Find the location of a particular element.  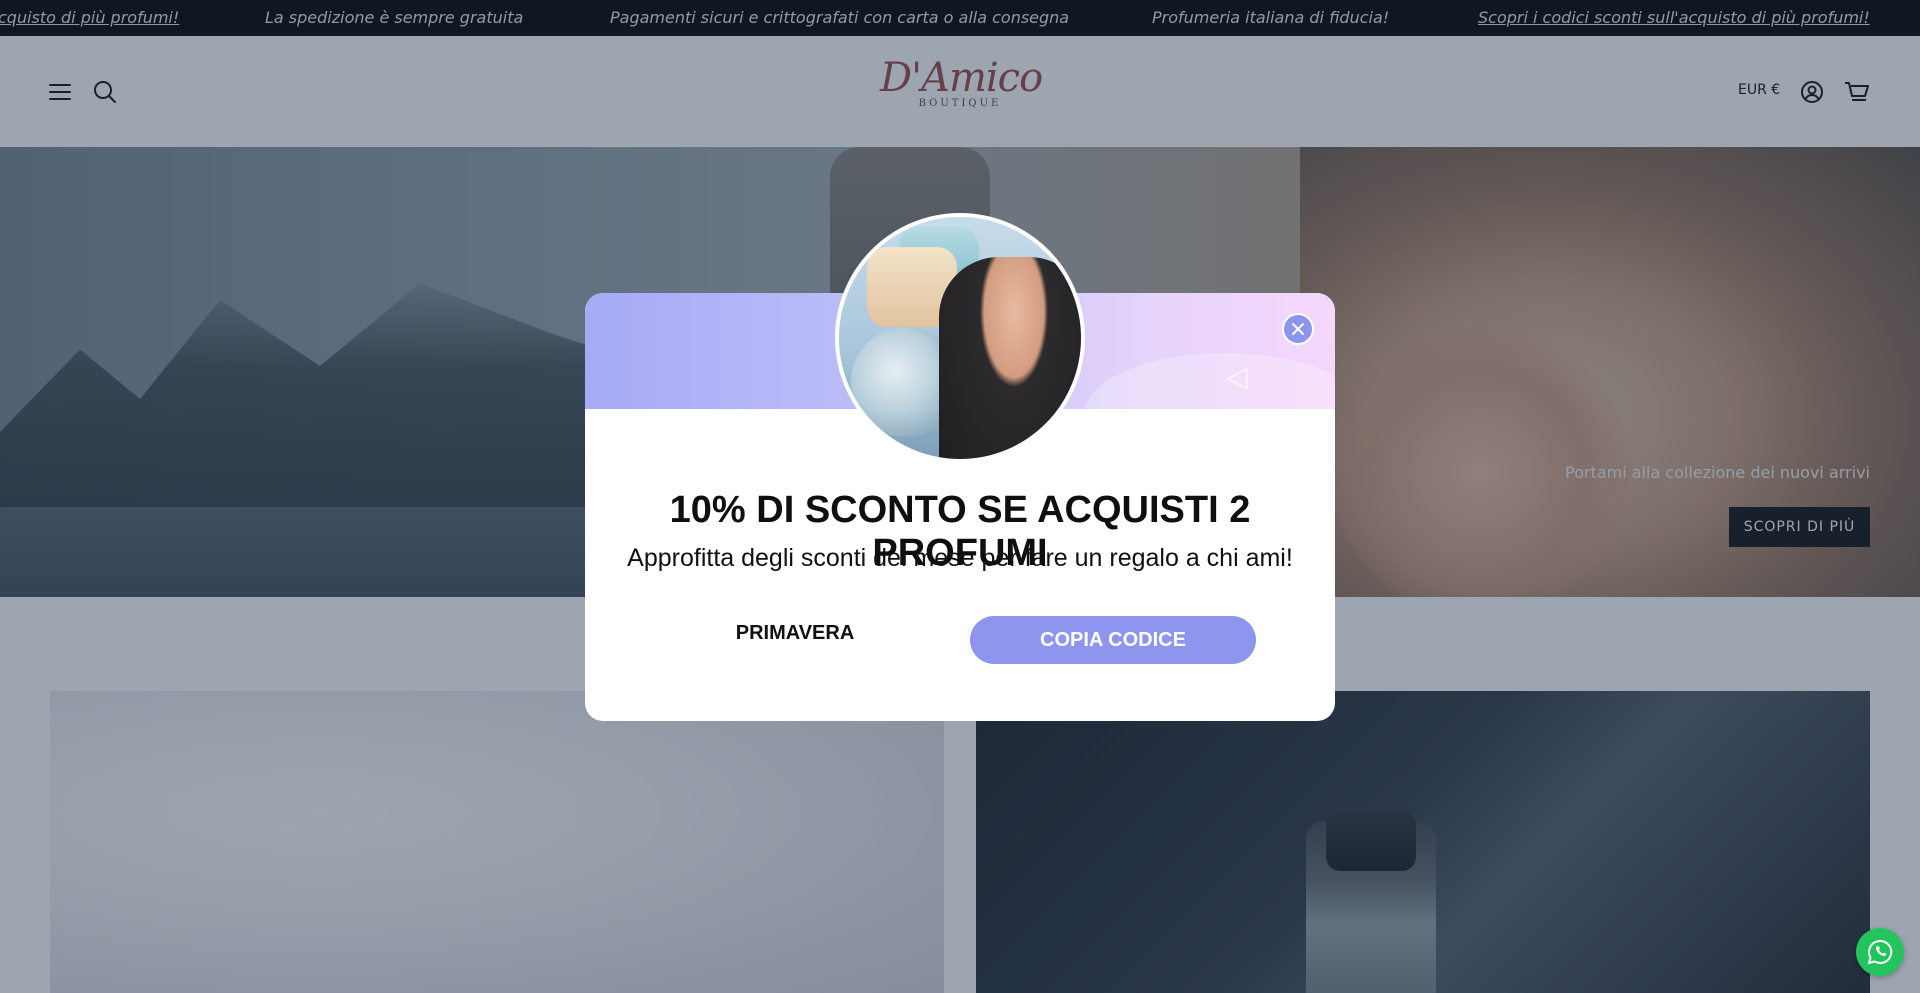

discount-code: PRIMAVERA is located at coordinates (795, 633).